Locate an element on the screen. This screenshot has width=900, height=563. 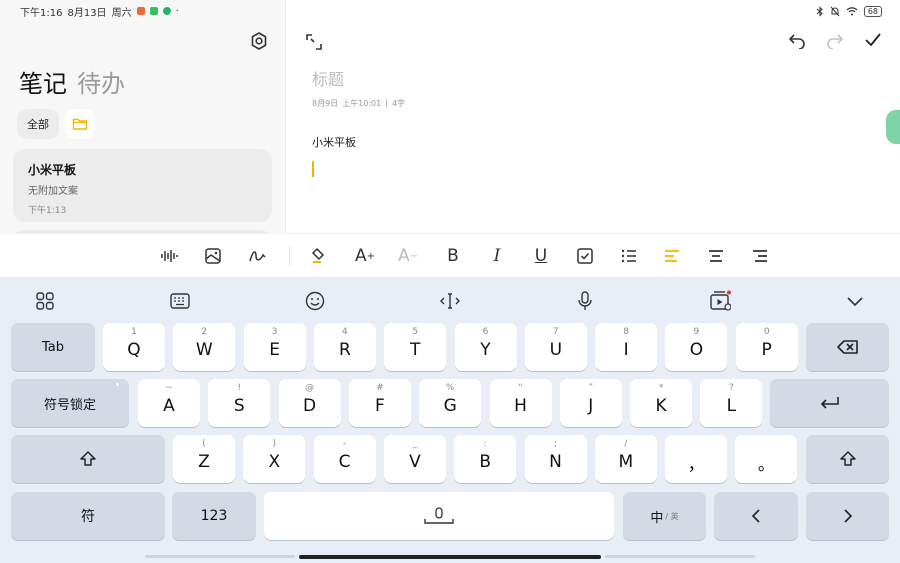
keyboard-apps-icon is located at coordinates (45, 301).